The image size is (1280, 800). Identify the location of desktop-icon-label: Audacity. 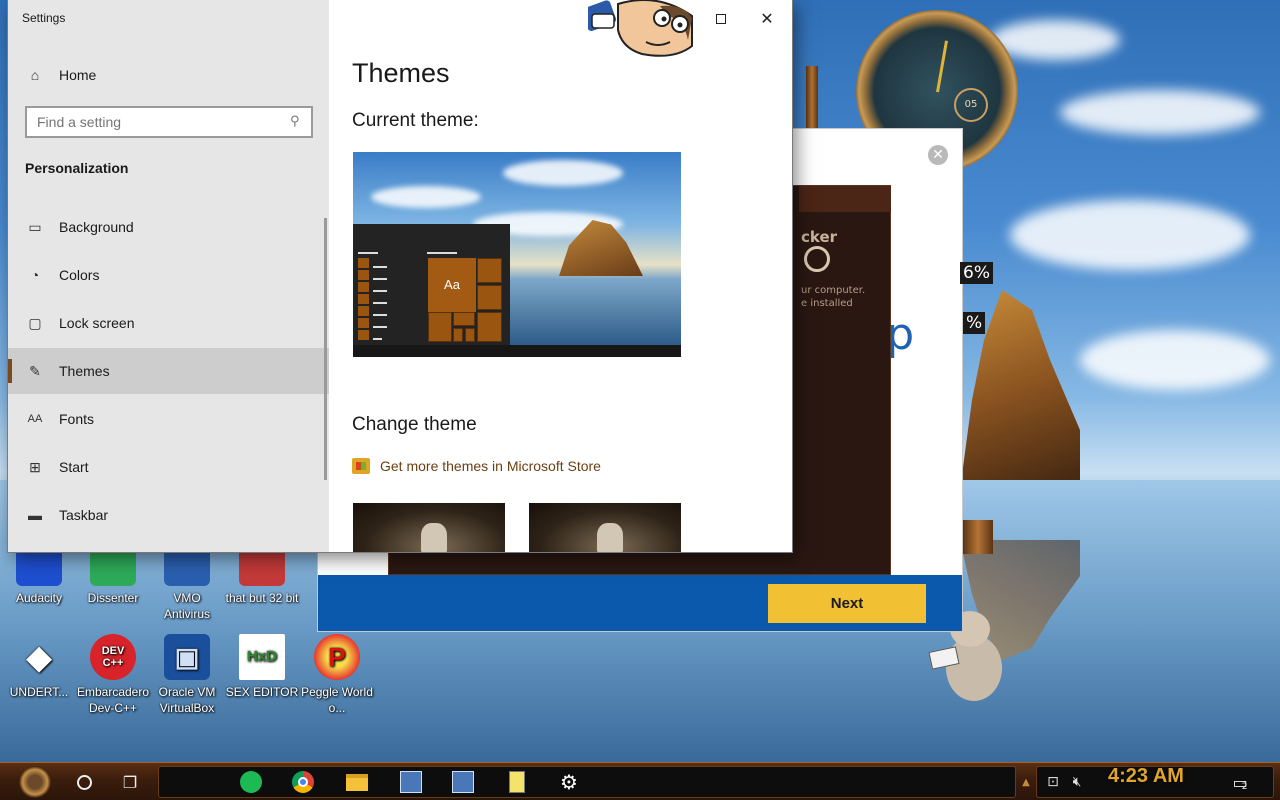
(39, 598).